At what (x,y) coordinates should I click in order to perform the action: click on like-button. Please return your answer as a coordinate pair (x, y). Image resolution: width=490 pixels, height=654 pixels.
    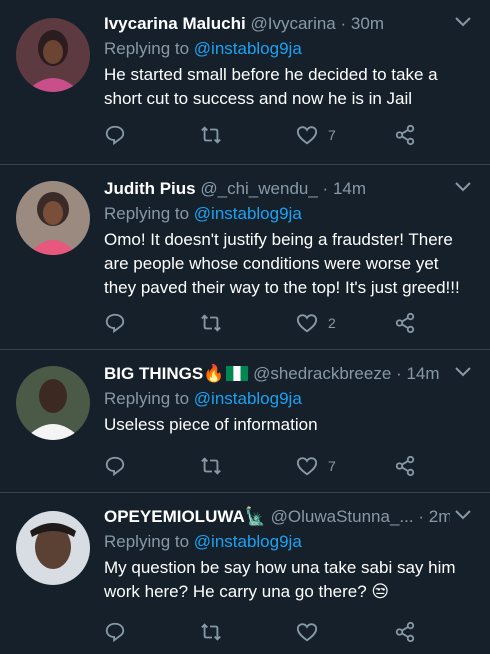
    Looking at the image, I should click on (312, 632).